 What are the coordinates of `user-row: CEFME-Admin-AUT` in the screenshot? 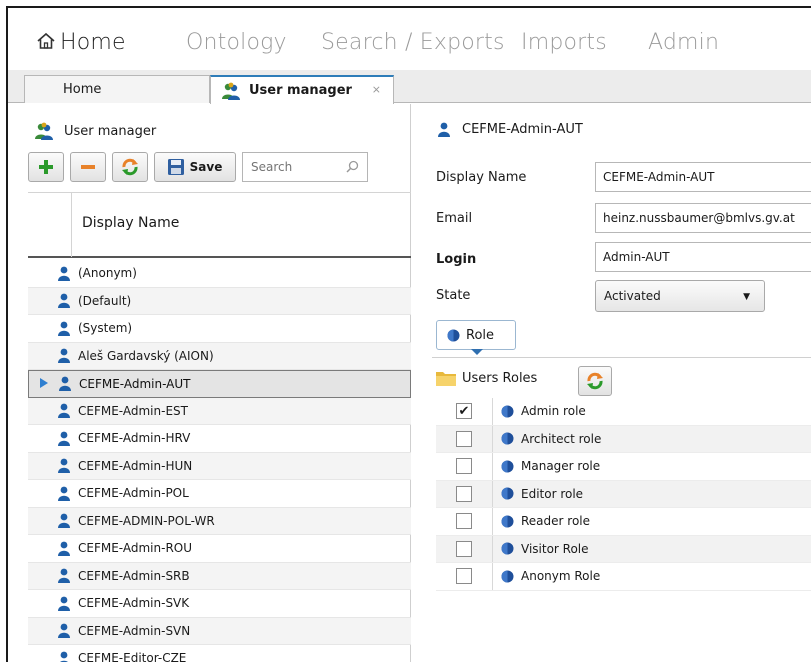 It's located at (219, 384).